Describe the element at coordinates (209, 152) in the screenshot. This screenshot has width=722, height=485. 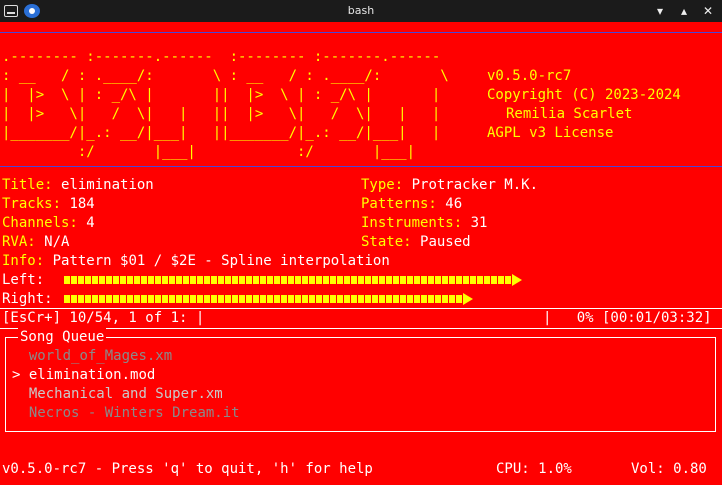
I see `banner-art-line: :/ |___| :/ |___|` at that location.